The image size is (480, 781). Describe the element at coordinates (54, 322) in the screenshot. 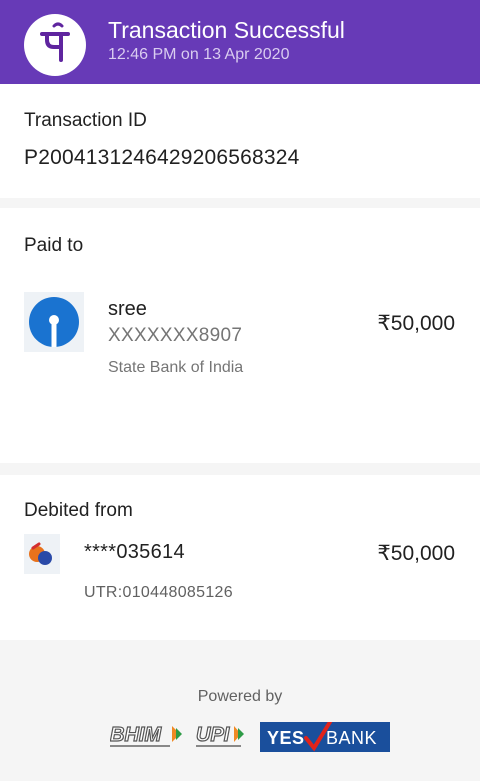

I see `sbi-bank-icon` at that location.